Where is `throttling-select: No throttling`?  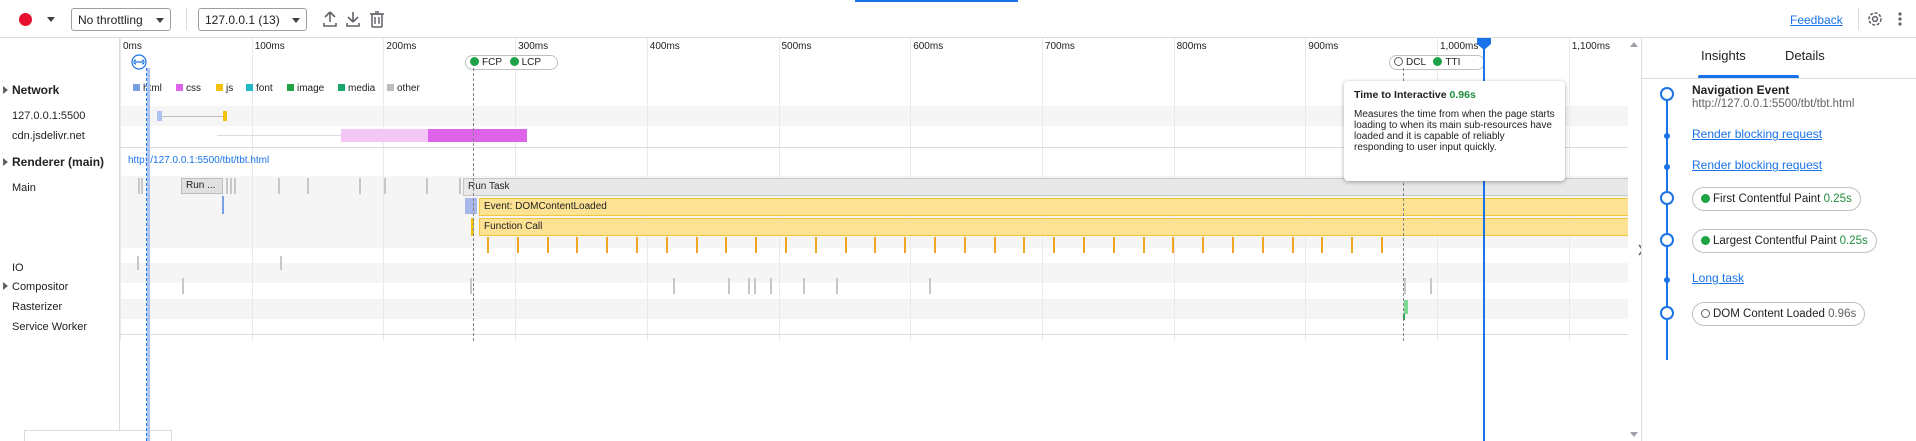 throttling-select: No throttling is located at coordinates (121, 19).